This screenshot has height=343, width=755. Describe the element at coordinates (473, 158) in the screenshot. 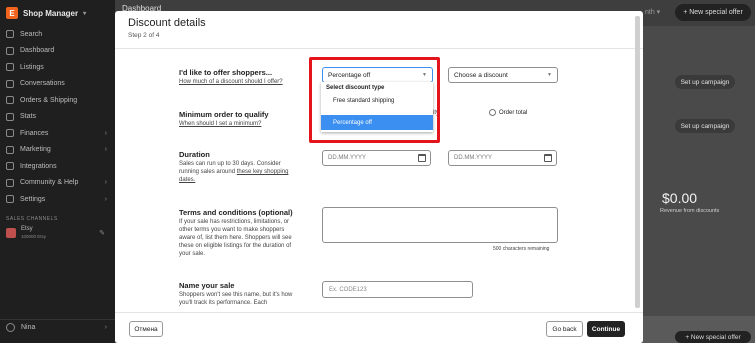

I see `end-date-placeholder: DD.MM.YYYY` at that location.